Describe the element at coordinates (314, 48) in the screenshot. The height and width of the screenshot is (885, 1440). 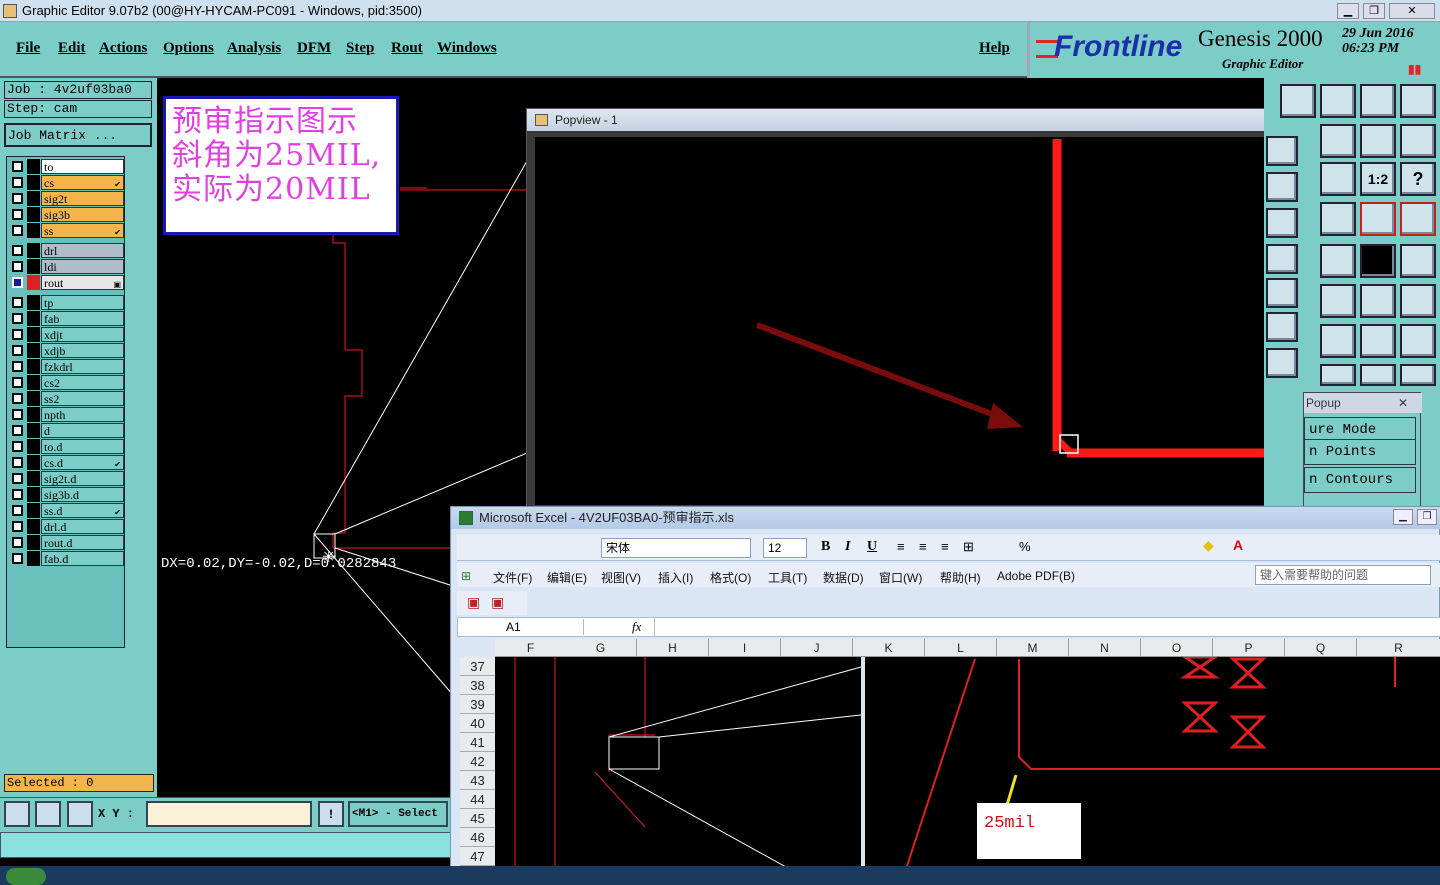
I see `menu-dfm: DFM` at that location.